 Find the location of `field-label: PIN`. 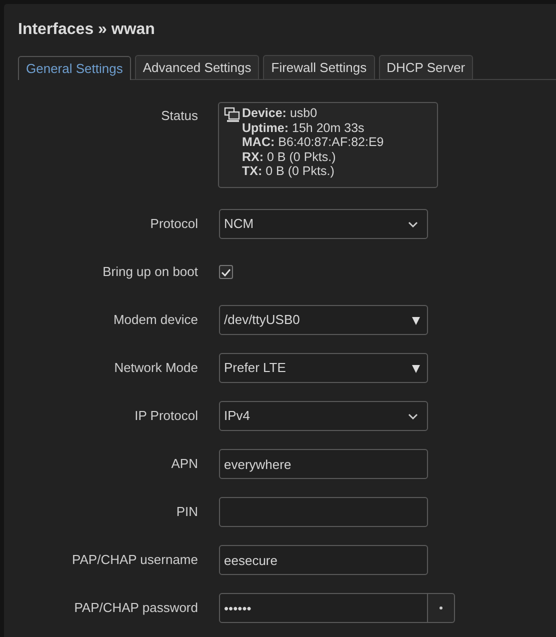

field-label: PIN is located at coordinates (186, 512).